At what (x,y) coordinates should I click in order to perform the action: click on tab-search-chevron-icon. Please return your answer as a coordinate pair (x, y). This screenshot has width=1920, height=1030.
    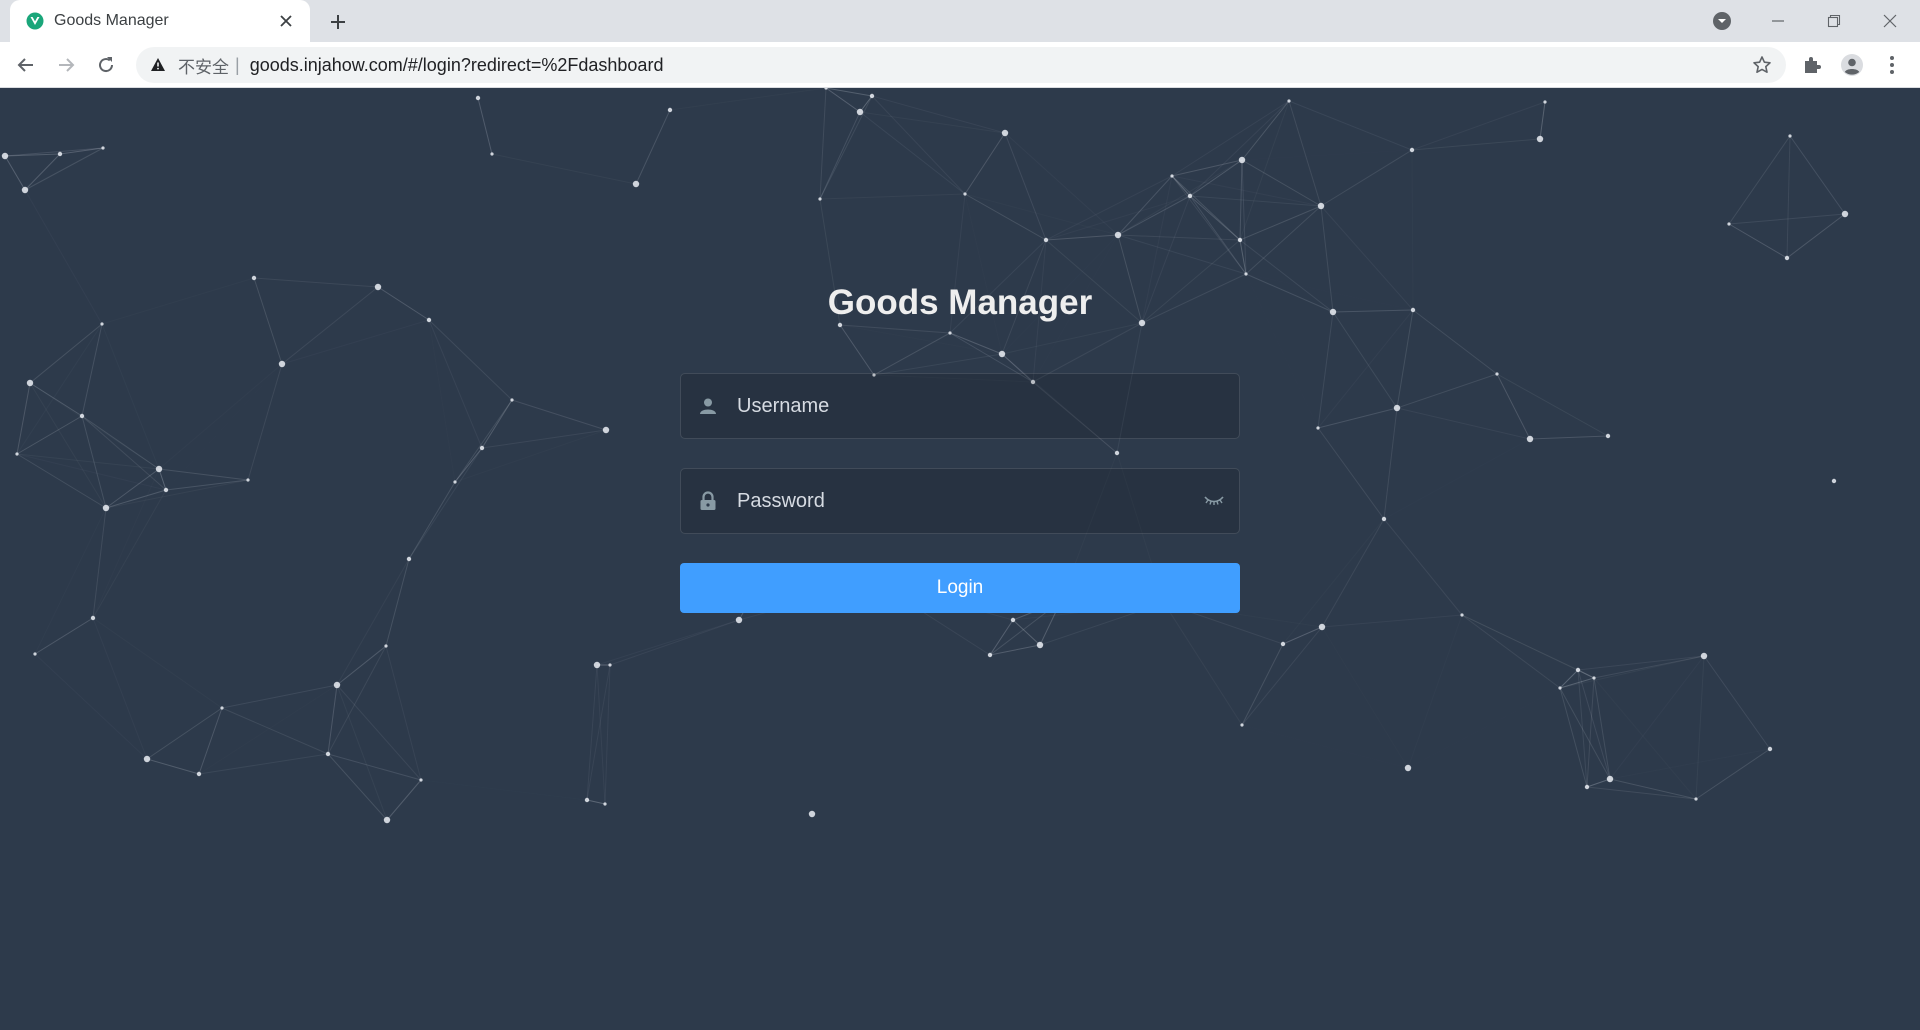
    Looking at the image, I should click on (1722, 21).